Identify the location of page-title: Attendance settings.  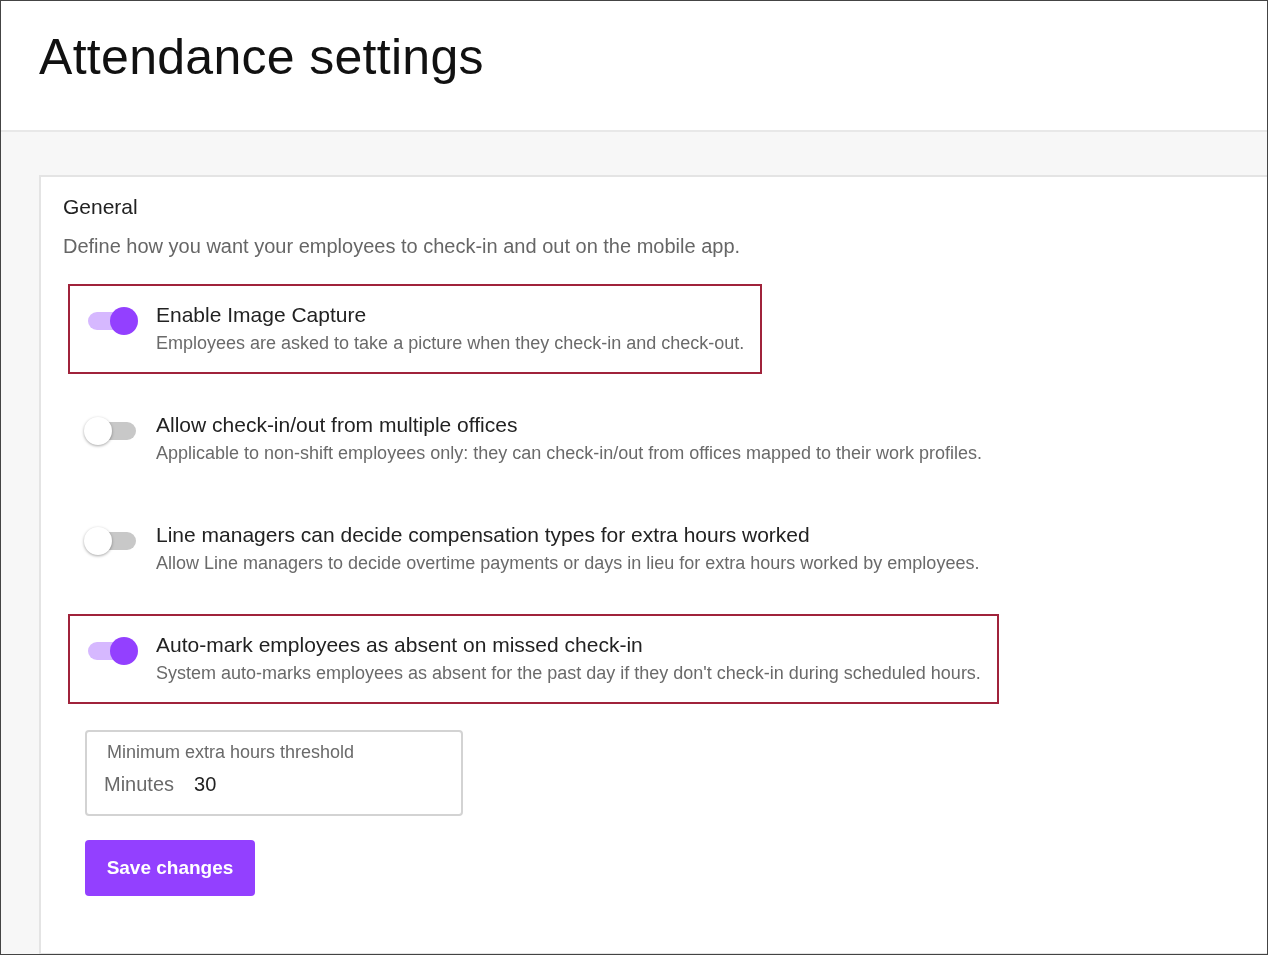
(261, 56).